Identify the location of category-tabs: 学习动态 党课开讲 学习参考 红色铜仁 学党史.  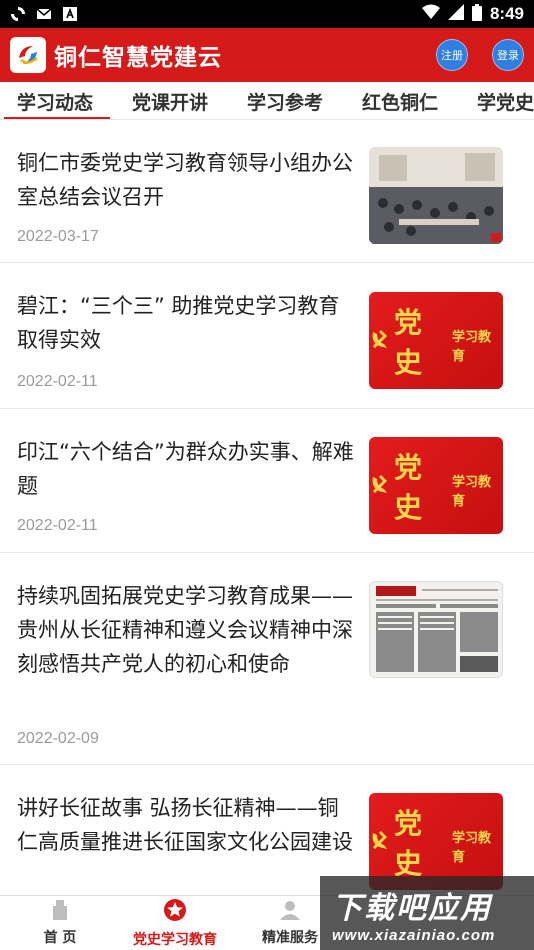
(267, 101).